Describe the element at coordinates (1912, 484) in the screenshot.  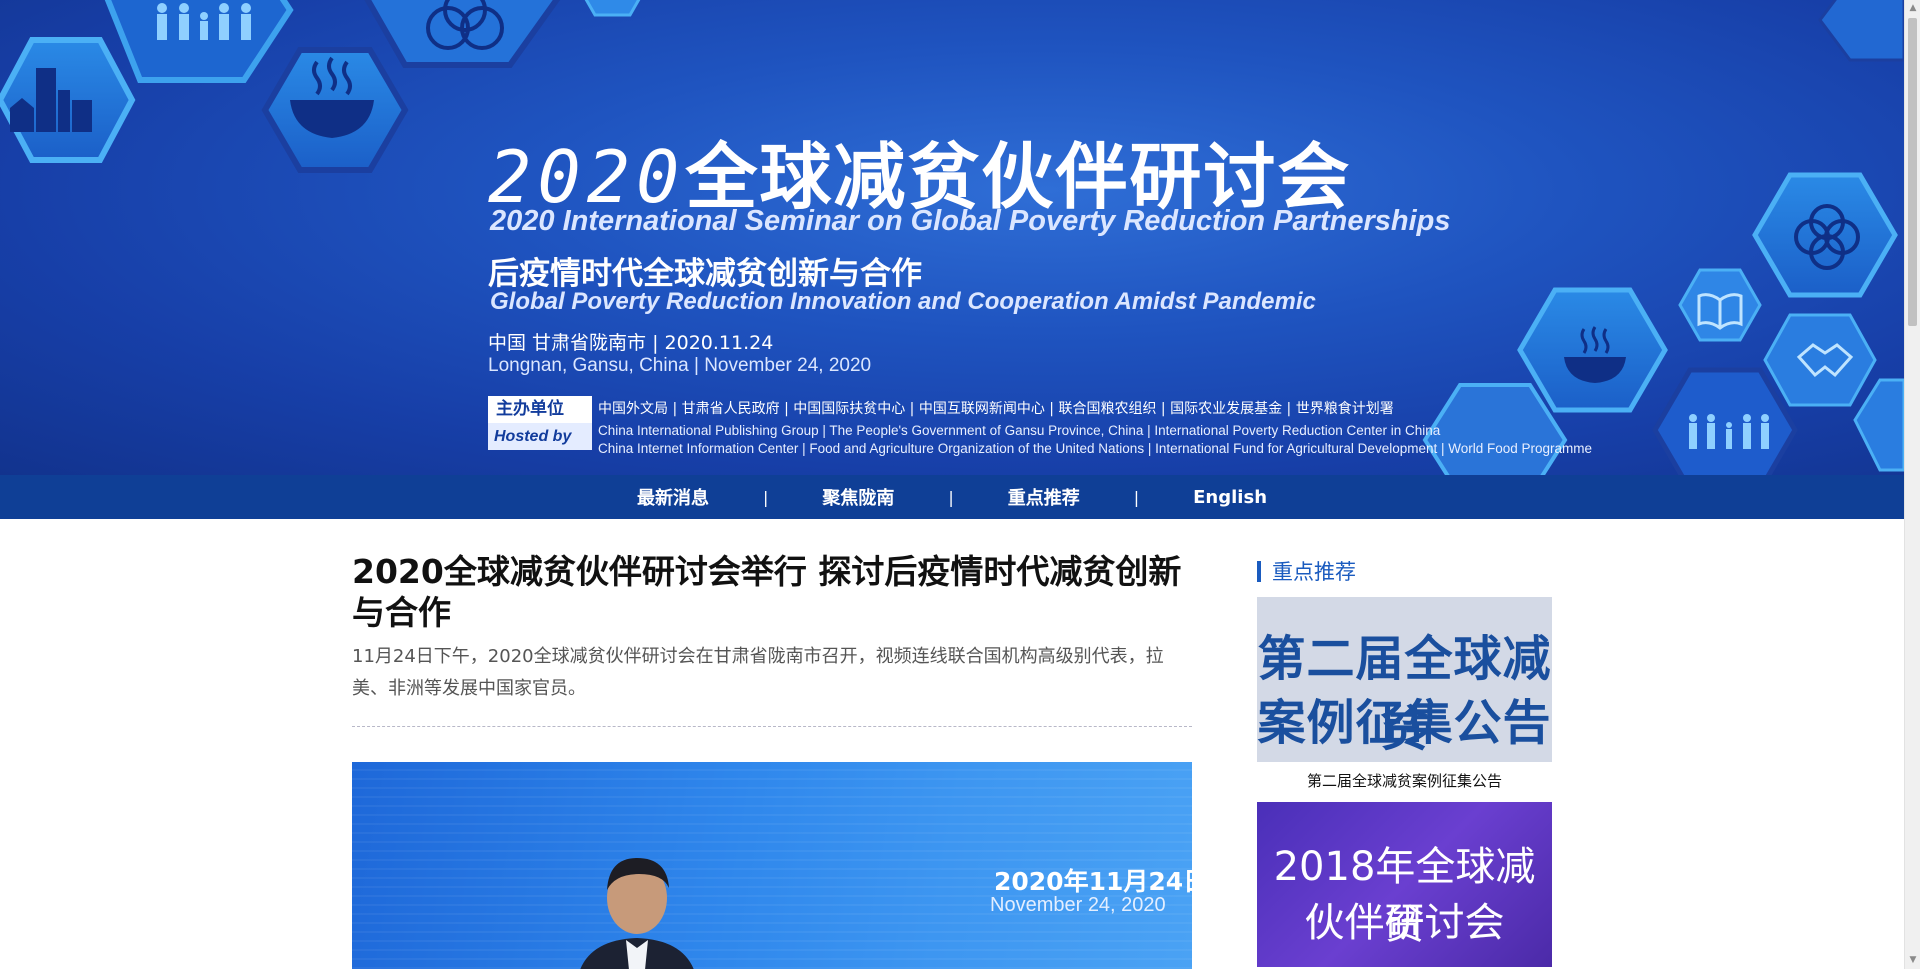
I see `page-scrollbar: ▲ ▼` at that location.